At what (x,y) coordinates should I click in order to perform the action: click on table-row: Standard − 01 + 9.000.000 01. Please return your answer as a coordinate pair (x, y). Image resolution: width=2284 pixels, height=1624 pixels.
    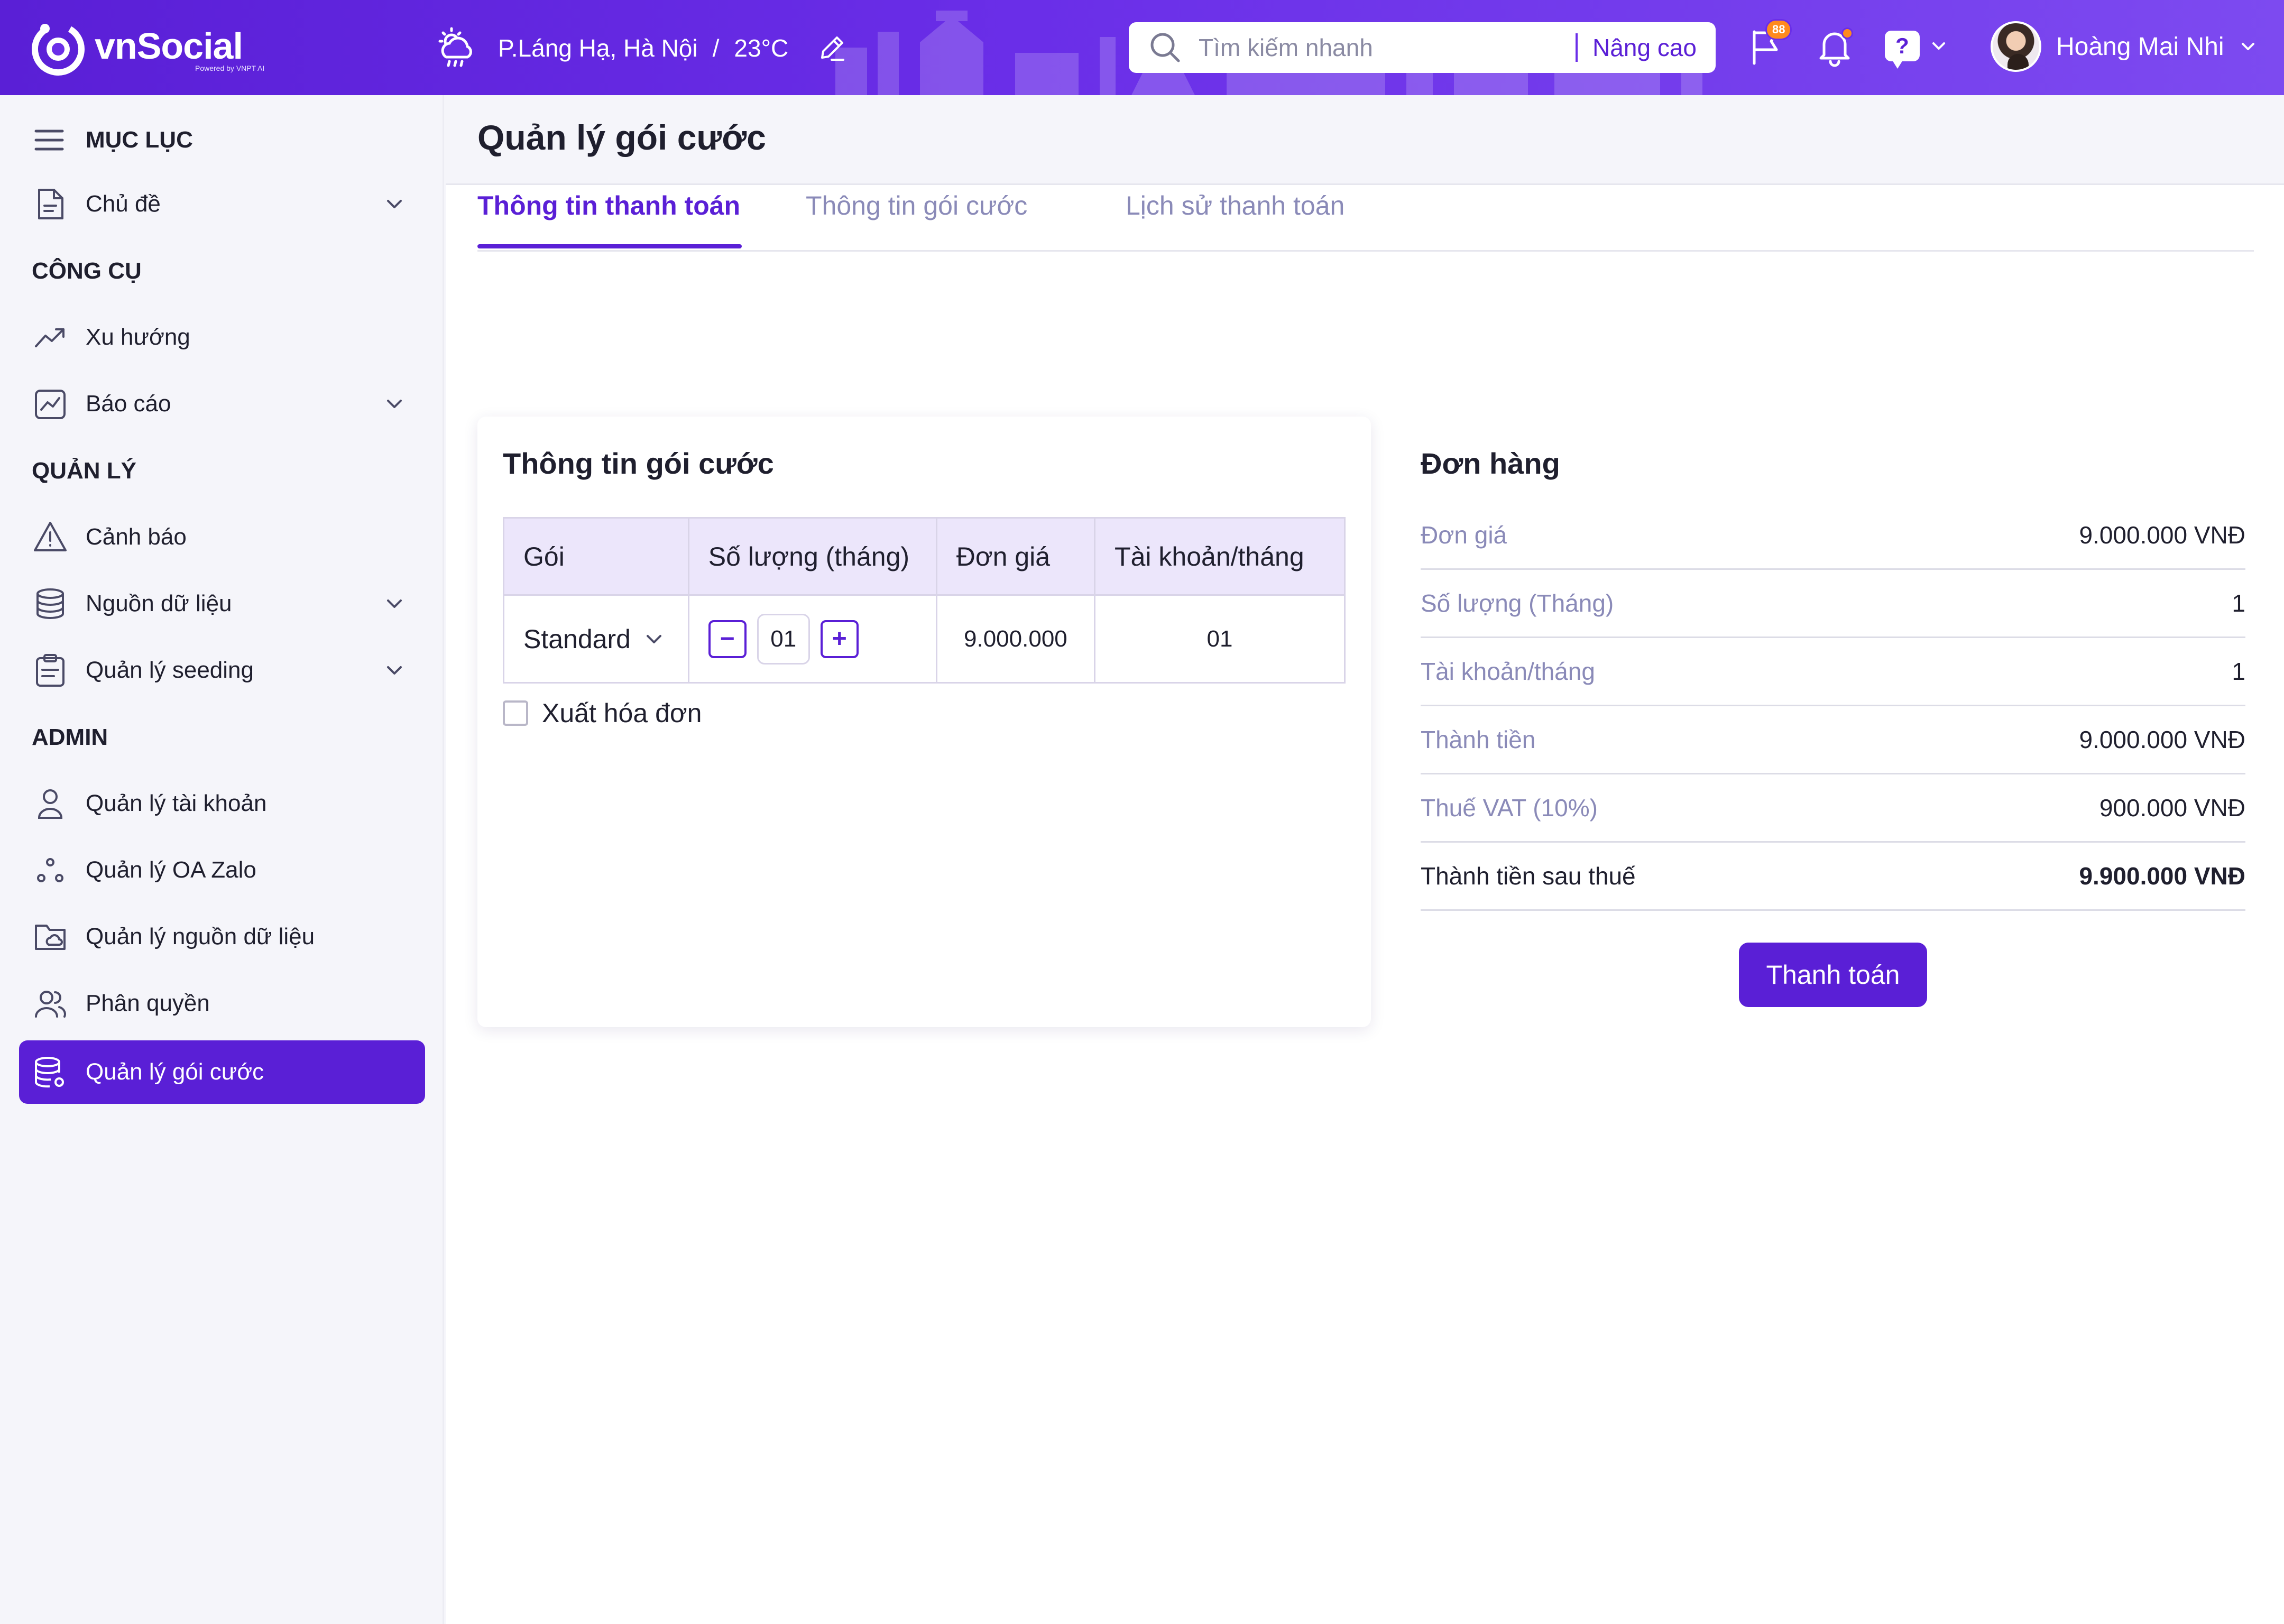
    Looking at the image, I should click on (924, 639).